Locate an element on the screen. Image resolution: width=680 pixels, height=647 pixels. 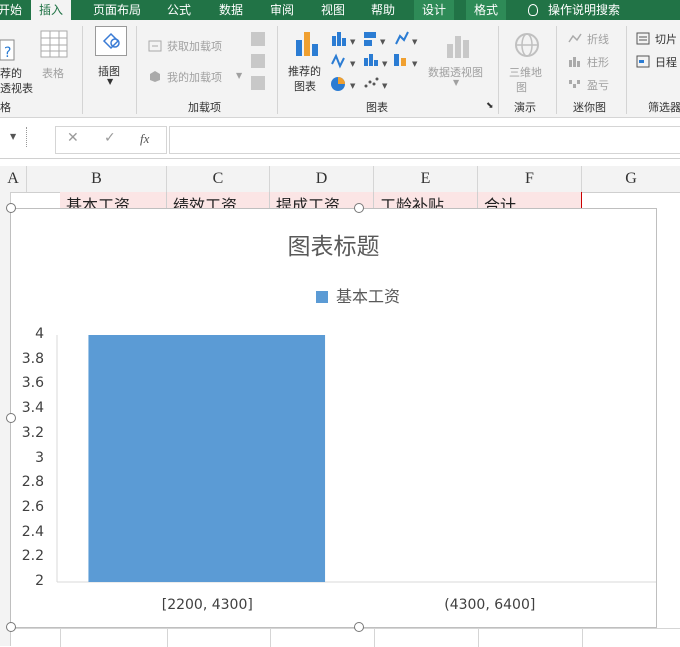
resize-handle-left is located at coordinates (11, 418).